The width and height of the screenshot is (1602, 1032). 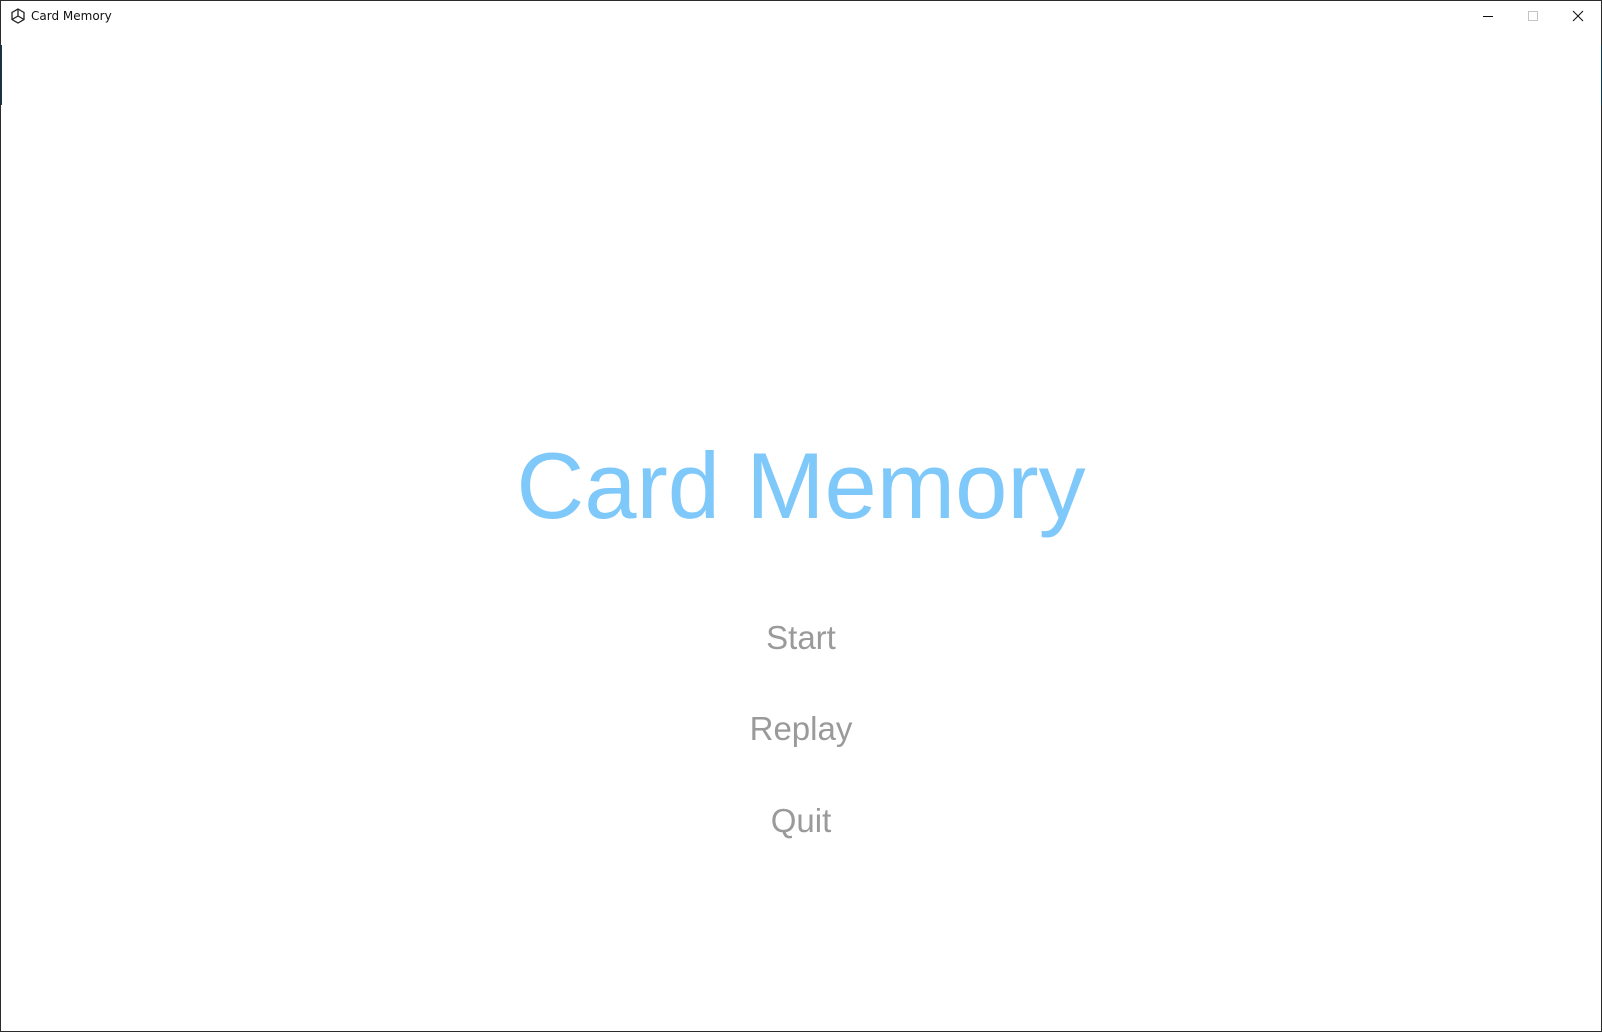 I want to click on minimize-button, so click(x=1488, y=16).